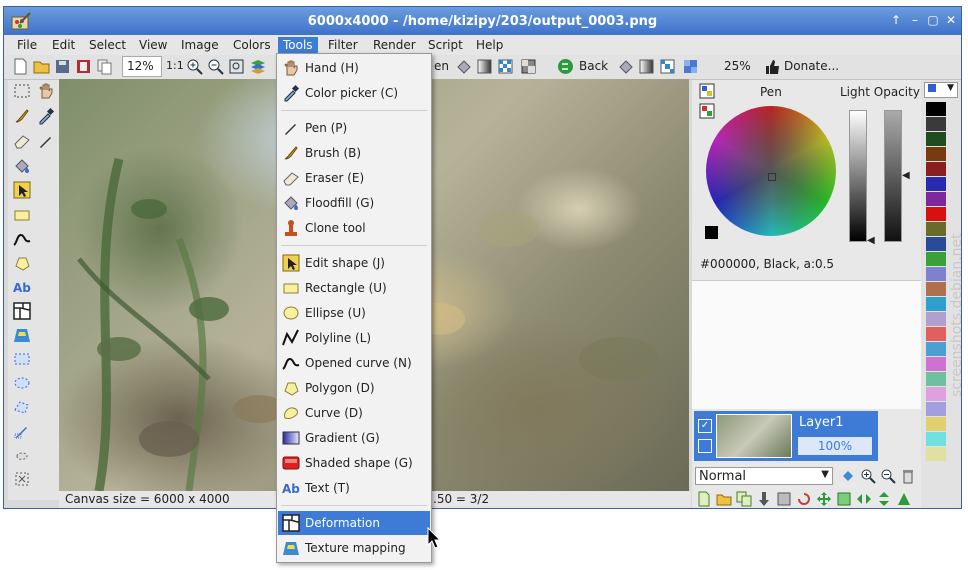  What do you see at coordinates (20, 66) in the screenshot?
I see `new-file-icon` at bounding box center [20, 66].